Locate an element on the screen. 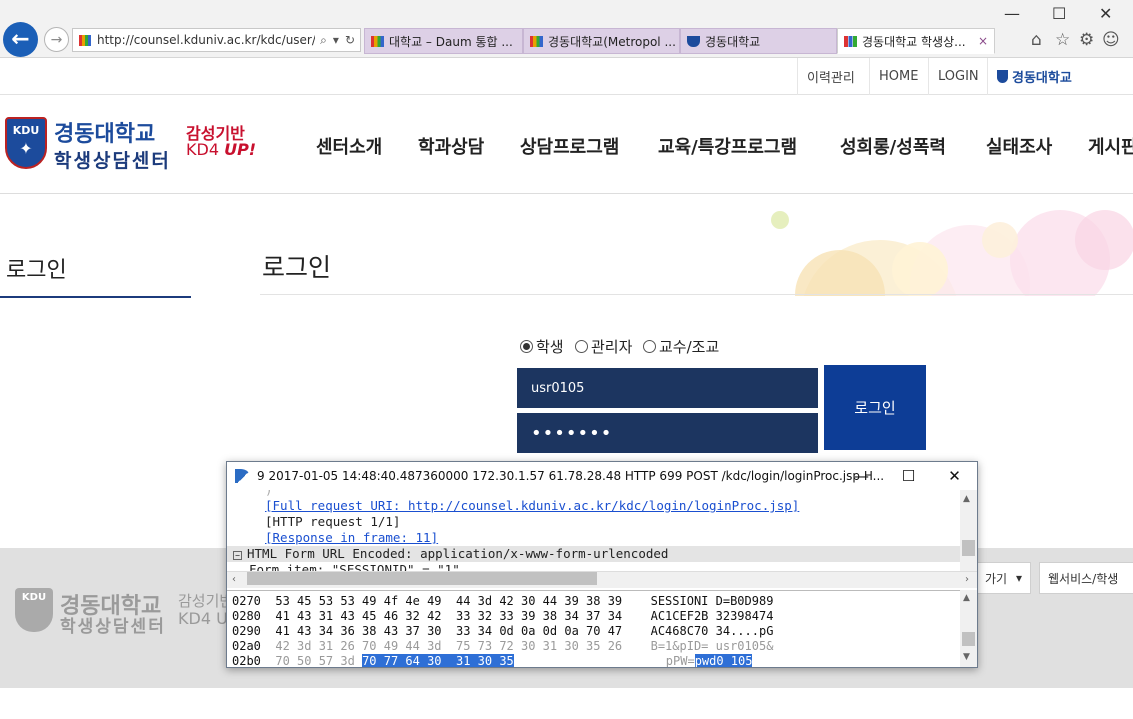  hex-ascii: AC468C70 34....pG is located at coordinates (712, 631).